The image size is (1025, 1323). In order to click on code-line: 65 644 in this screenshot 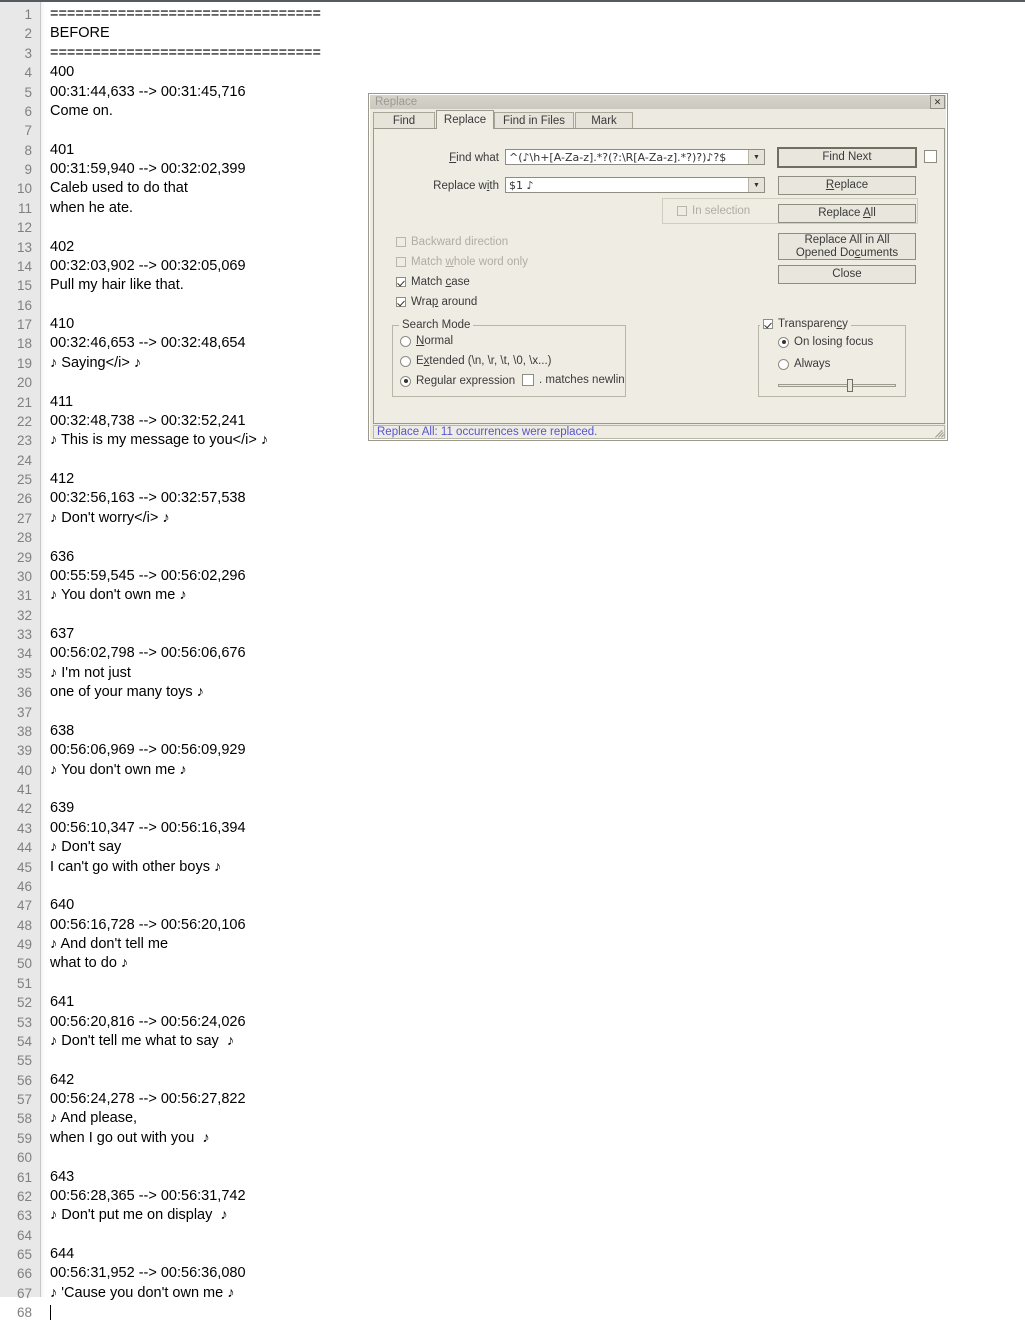, I will do `click(512, 1254)`.